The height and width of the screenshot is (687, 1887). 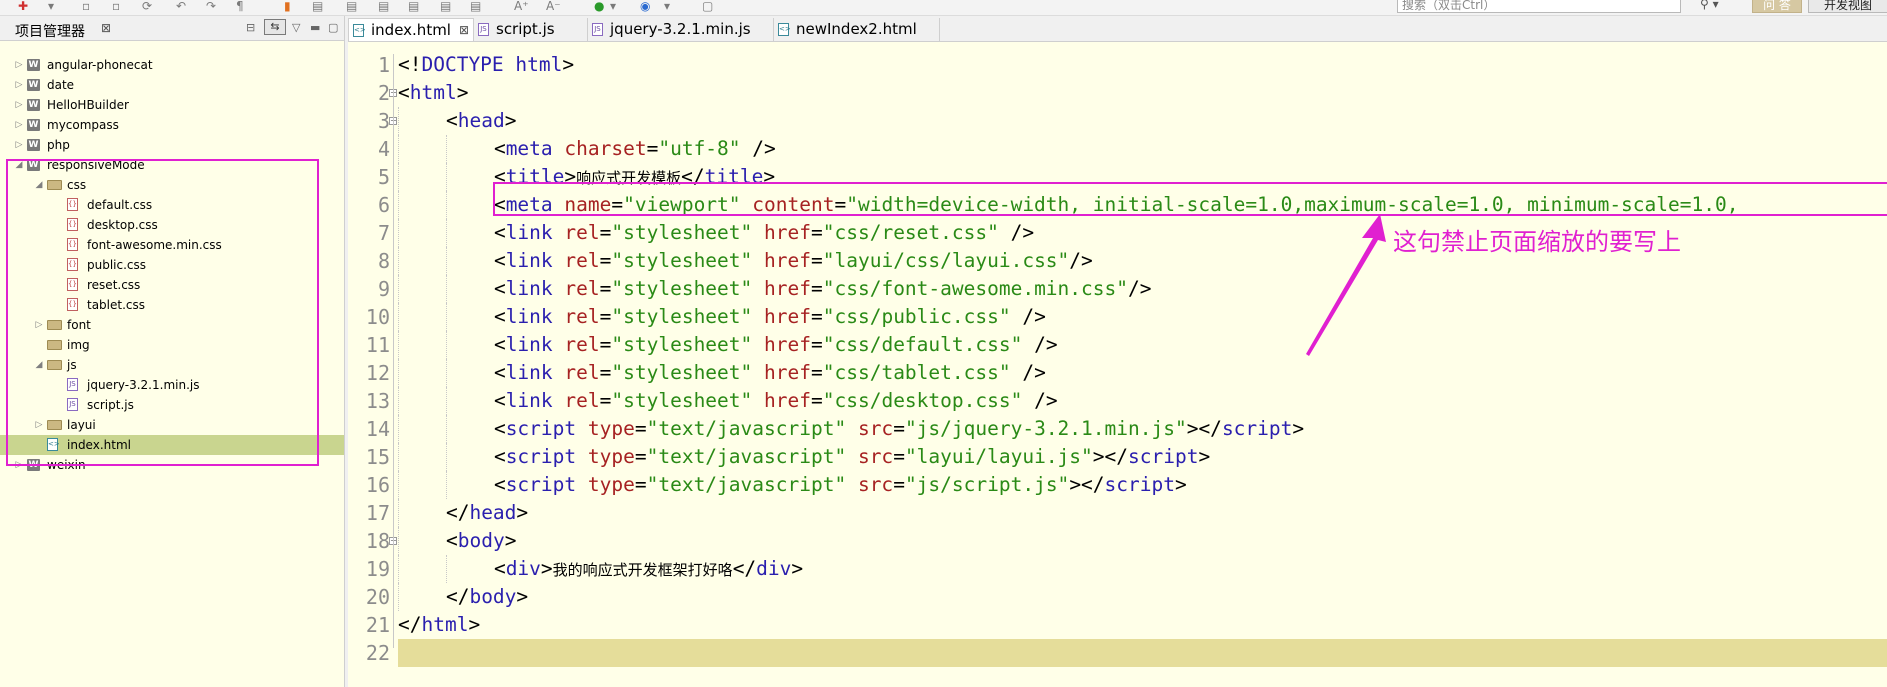 What do you see at coordinates (240, 6) in the screenshot?
I see `format-icon: ¶` at bounding box center [240, 6].